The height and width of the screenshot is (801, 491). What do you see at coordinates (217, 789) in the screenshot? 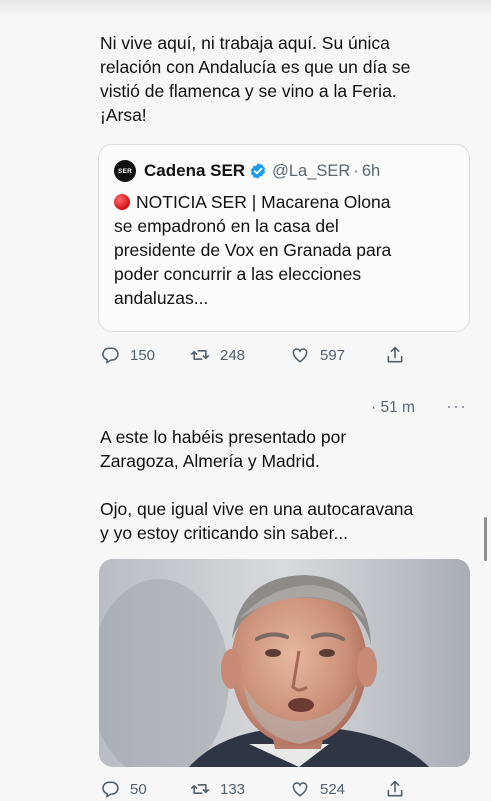
I see `retweet-button: 133` at bounding box center [217, 789].